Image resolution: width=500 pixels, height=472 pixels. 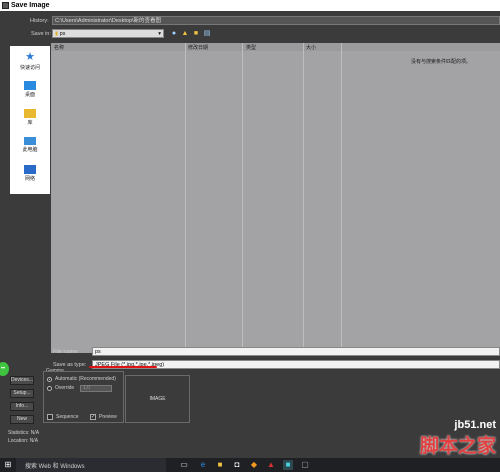 I want to click on window-title: Save Image, so click(x=30, y=5).